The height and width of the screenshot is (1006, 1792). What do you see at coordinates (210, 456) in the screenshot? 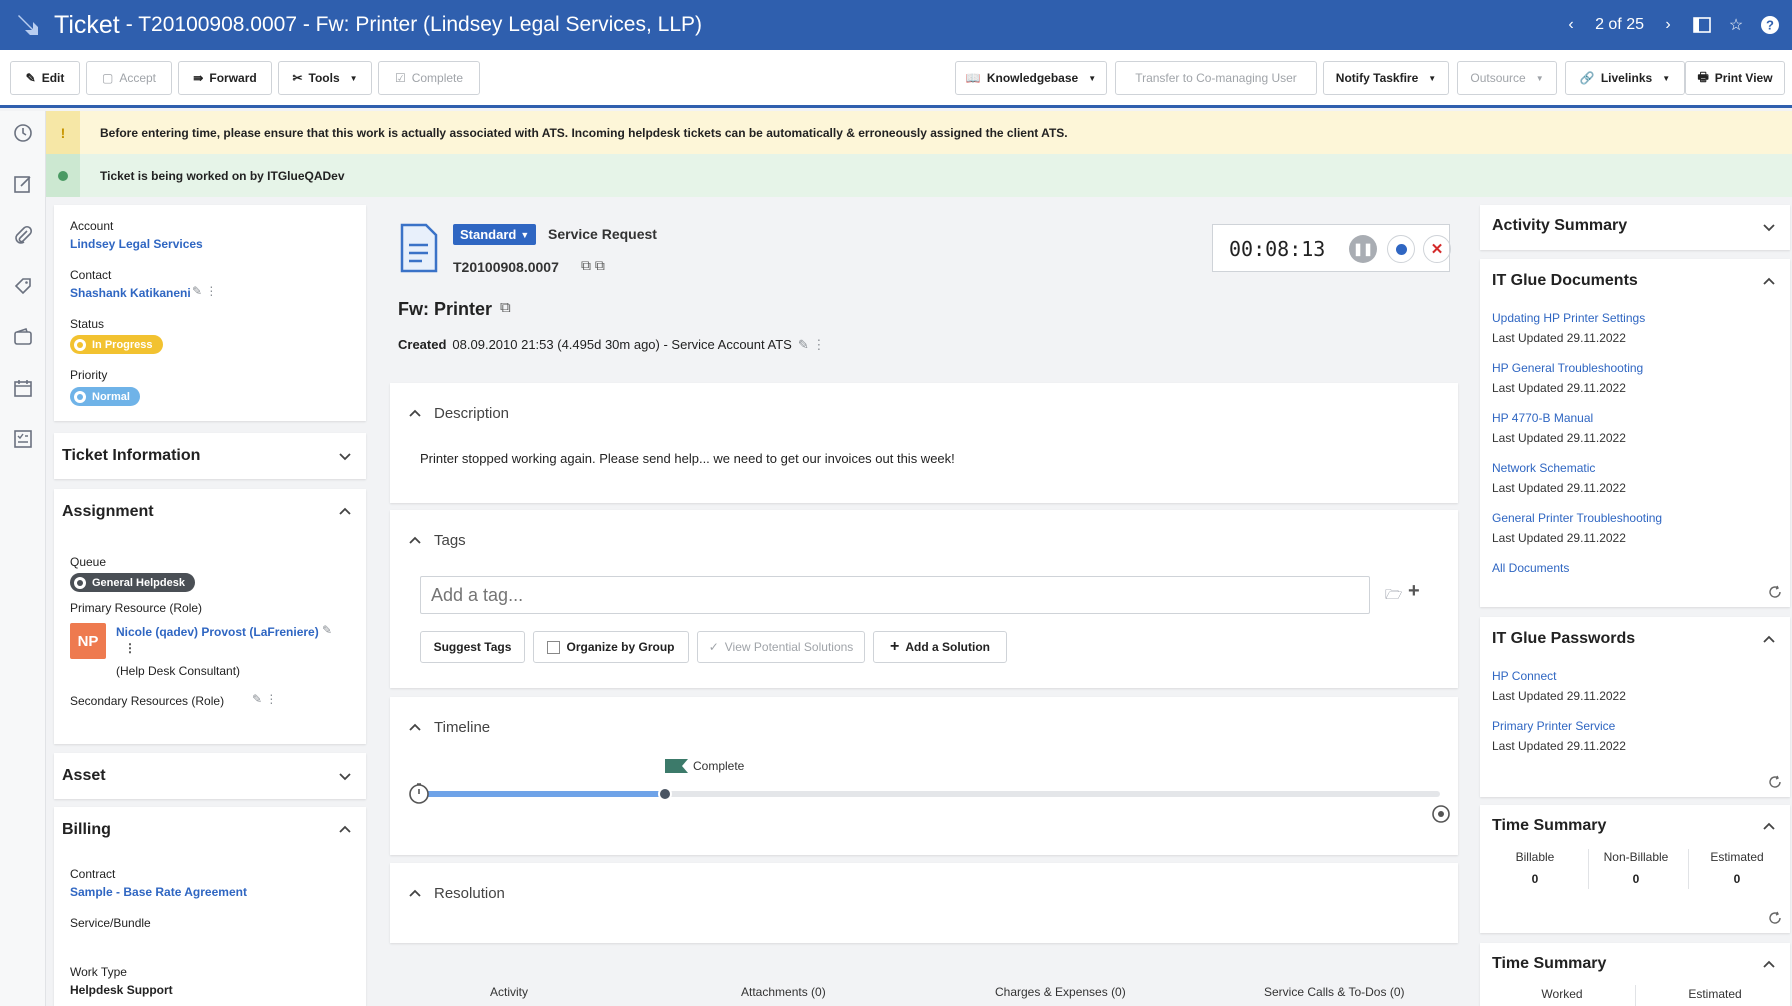
I see `ticket-information-section: Ticket Information` at bounding box center [210, 456].